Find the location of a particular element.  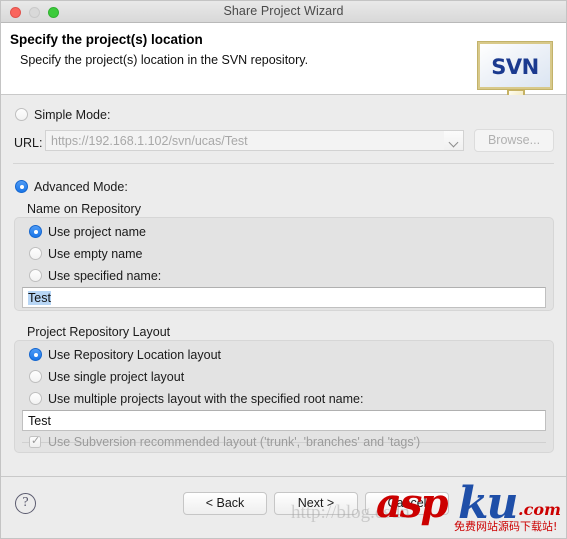

page-title: Specify the project(s) location is located at coordinates (106, 39).